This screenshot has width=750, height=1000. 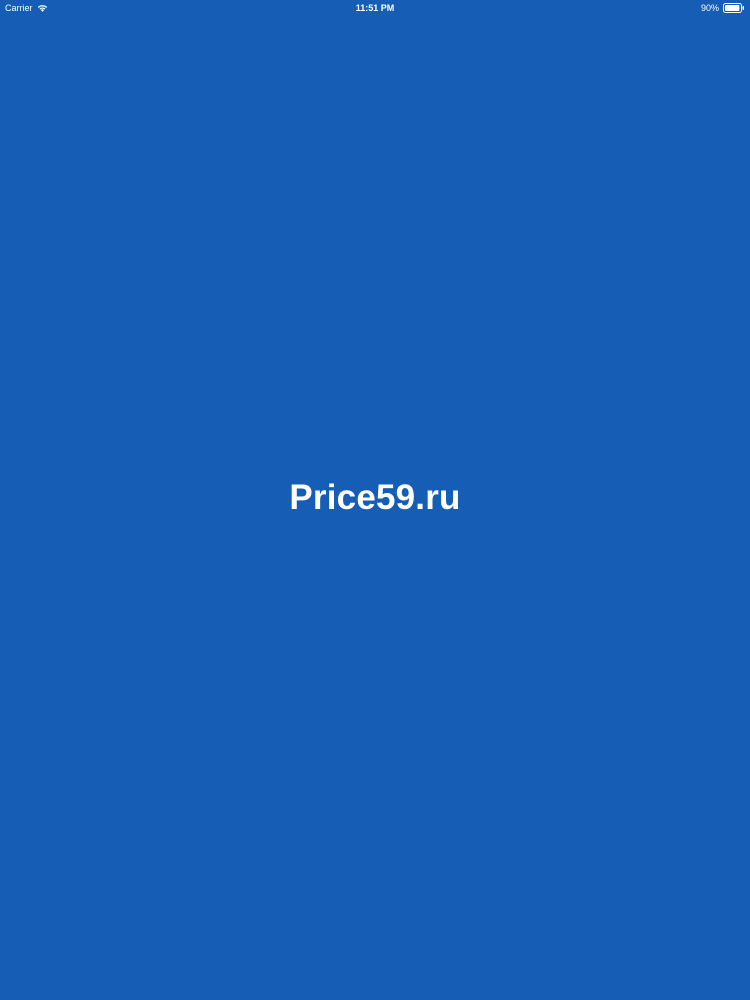 What do you see at coordinates (375, 497) in the screenshot?
I see `app-title: Price59.ru` at bounding box center [375, 497].